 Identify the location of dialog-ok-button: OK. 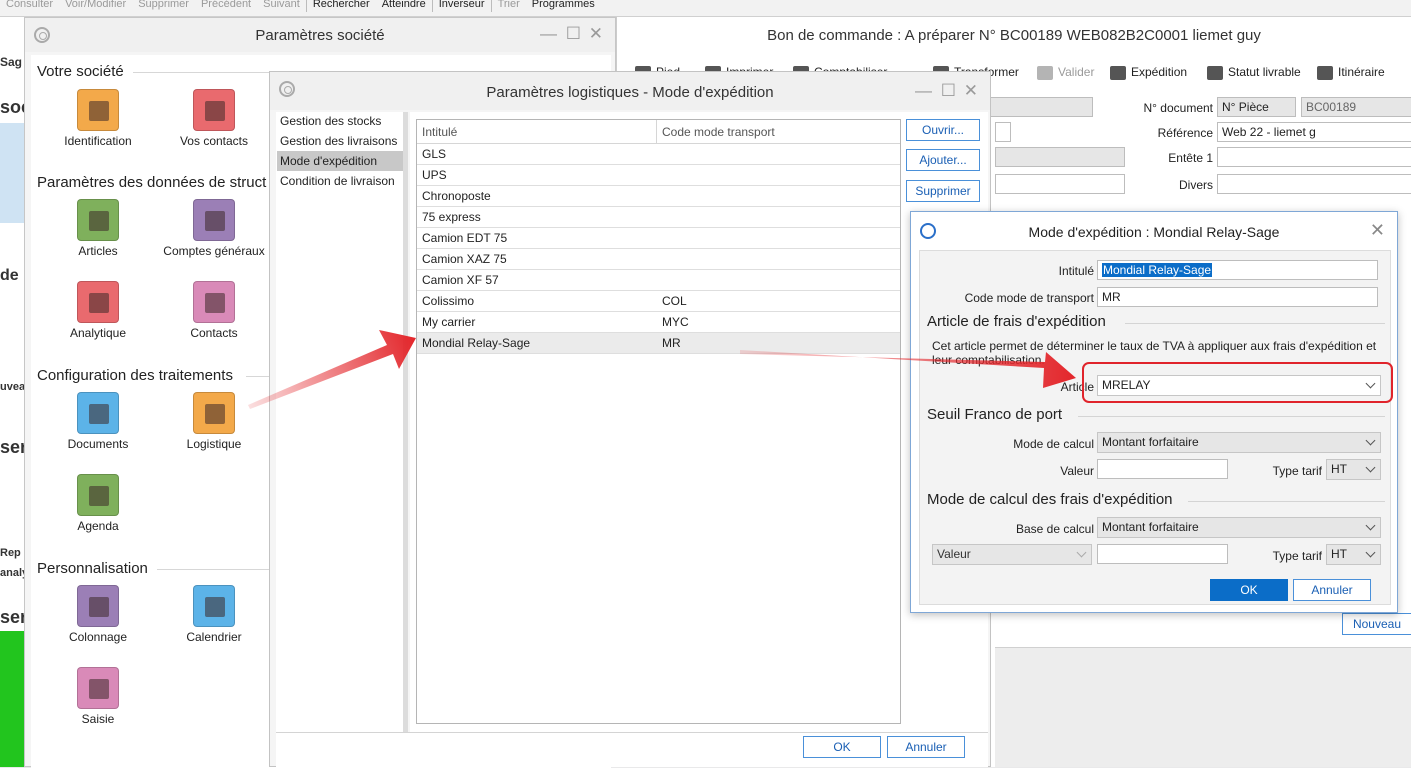
(1249, 590).